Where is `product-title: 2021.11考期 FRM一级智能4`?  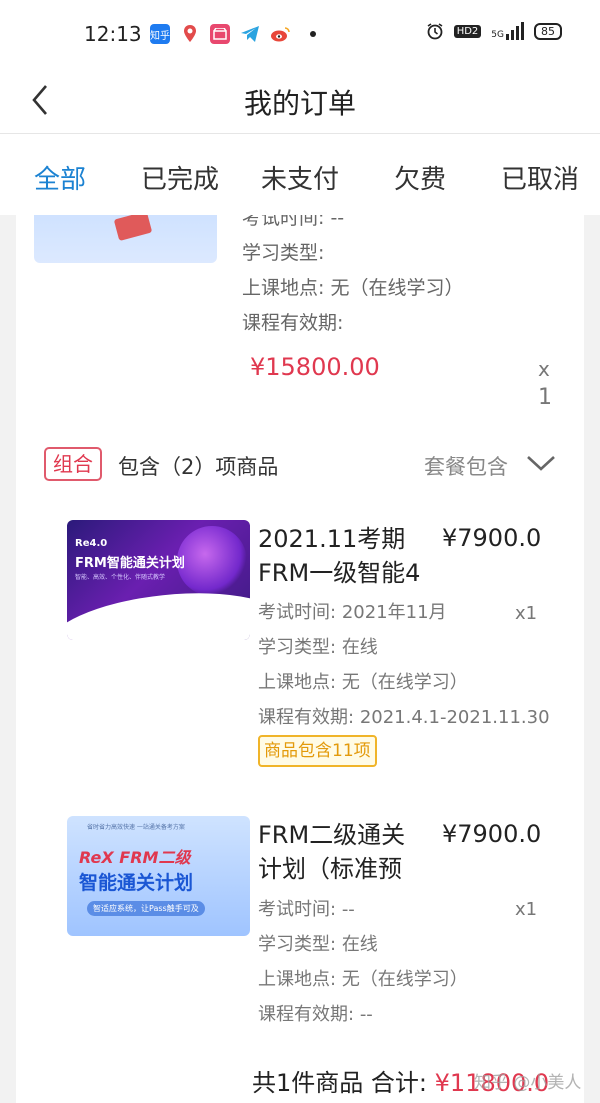
product-title: 2021.11考期 FRM一级智能4 is located at coordinates (339, 556).